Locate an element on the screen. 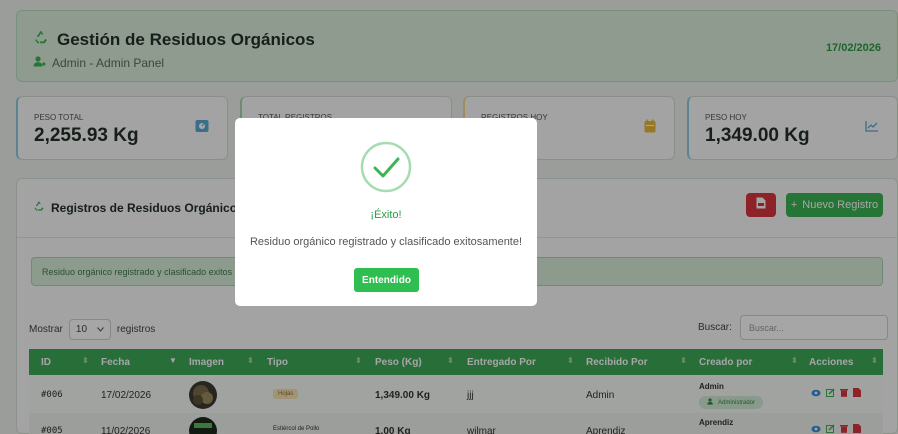 The width and height of the screenshot is (898, 434). success-check-icon is located at coordinates (386, 169).